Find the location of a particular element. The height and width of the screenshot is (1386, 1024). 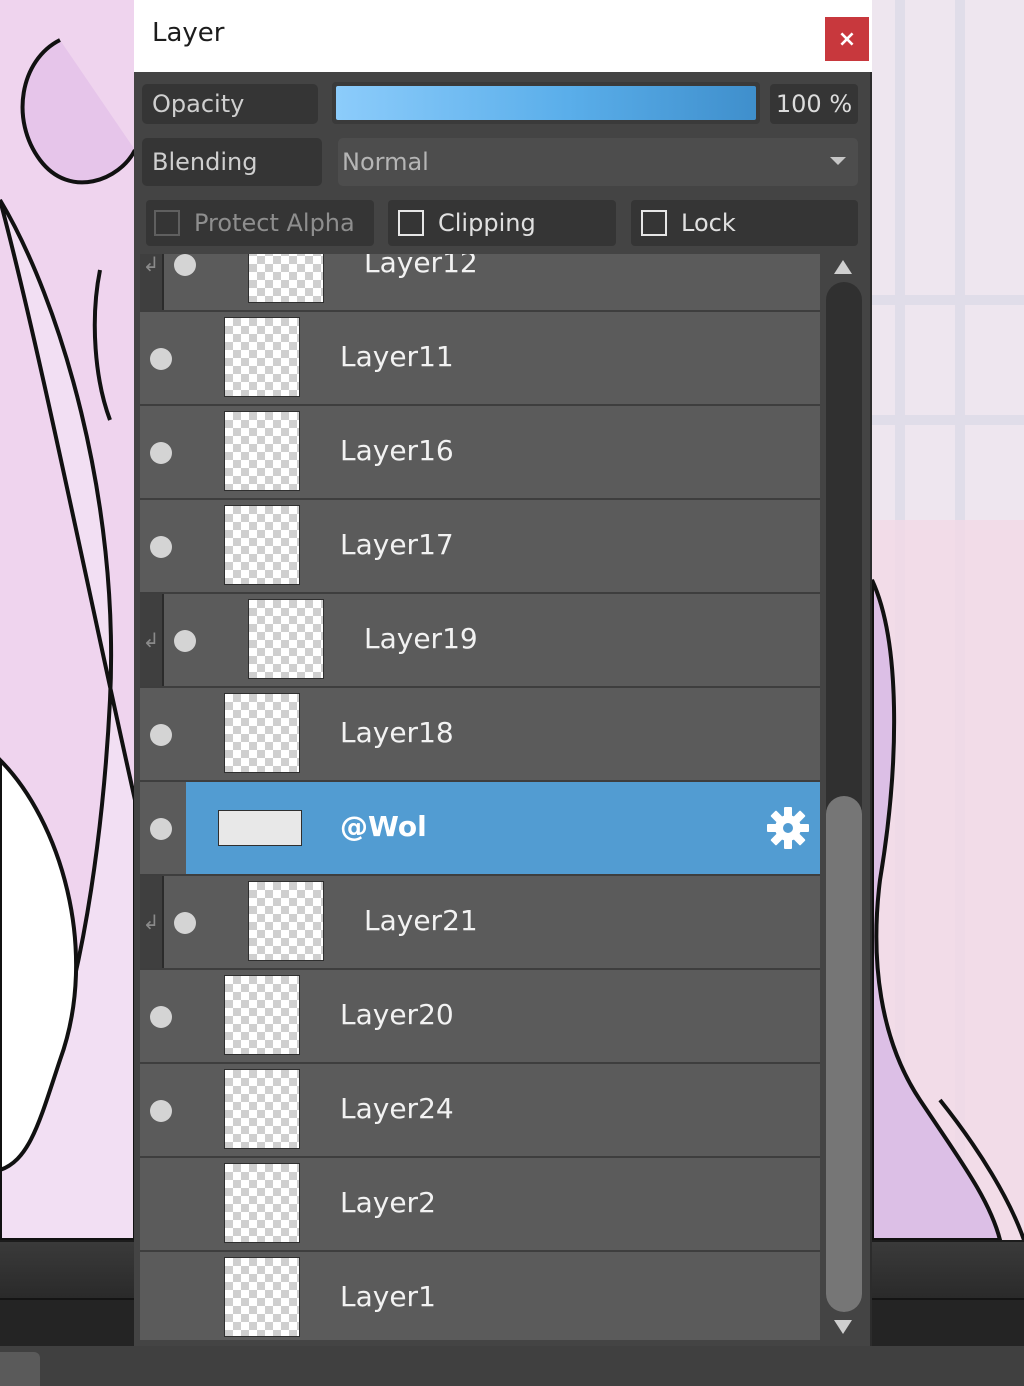

layer-name: Layer17 is located at coordinates (397, 544).